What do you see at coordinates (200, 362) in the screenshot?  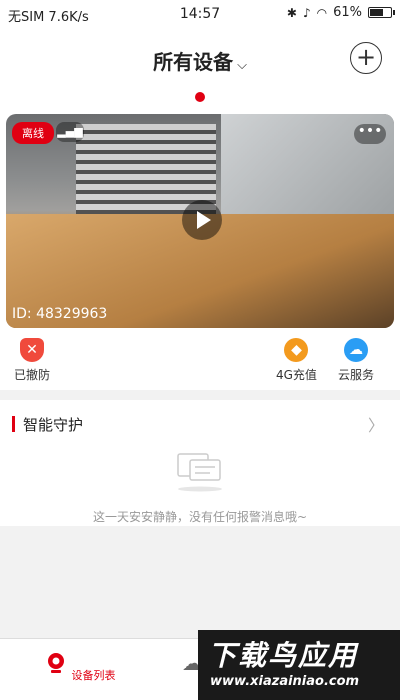 I see `device-actions: ✕ 已撤防 ◆ 4G充值 ☁ 云服务` at bounding box center [200, 362].